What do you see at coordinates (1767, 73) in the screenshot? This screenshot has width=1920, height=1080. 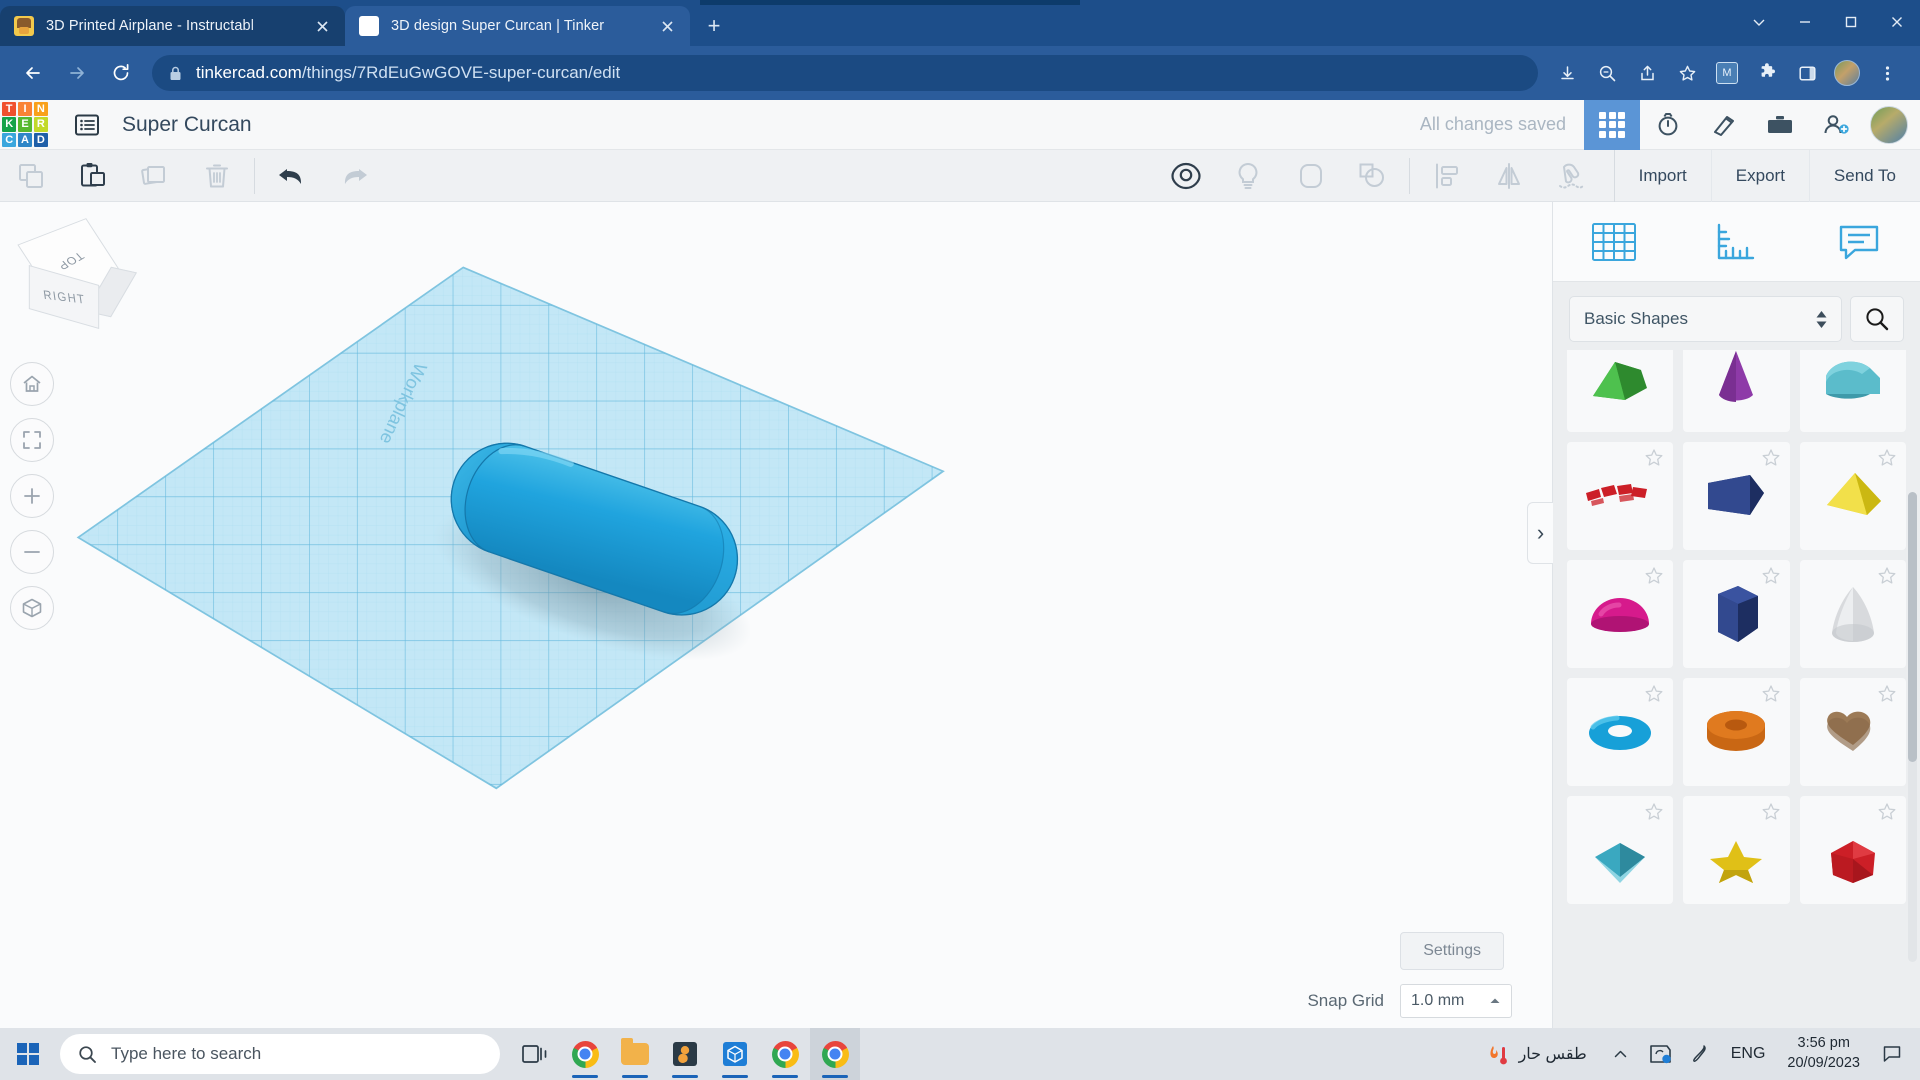 I see `puzzle-icon` at bounding box center [1767, 73].